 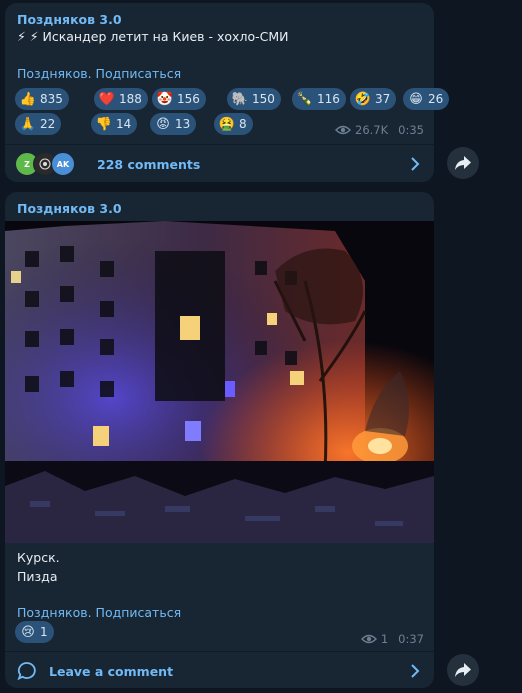 What do you see at coordinates (411, 639) in the screenshot?
I see `message-time: 0:37` at bounding box center [411, 639].